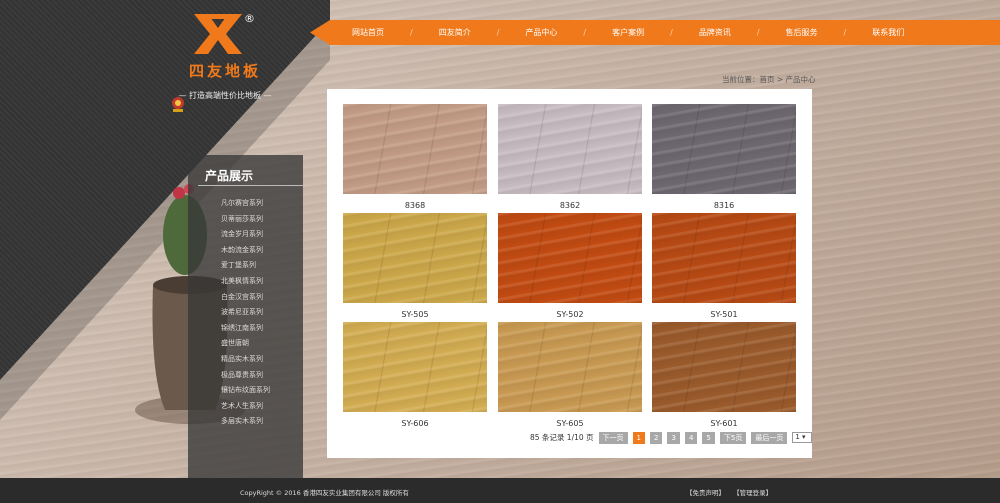 The height and width of the screenshot is (503, 1000). What do you see at coordinates (724, 314) in the screenshot?
I see `product-name: SY-501` at bounding box center [724, 314].